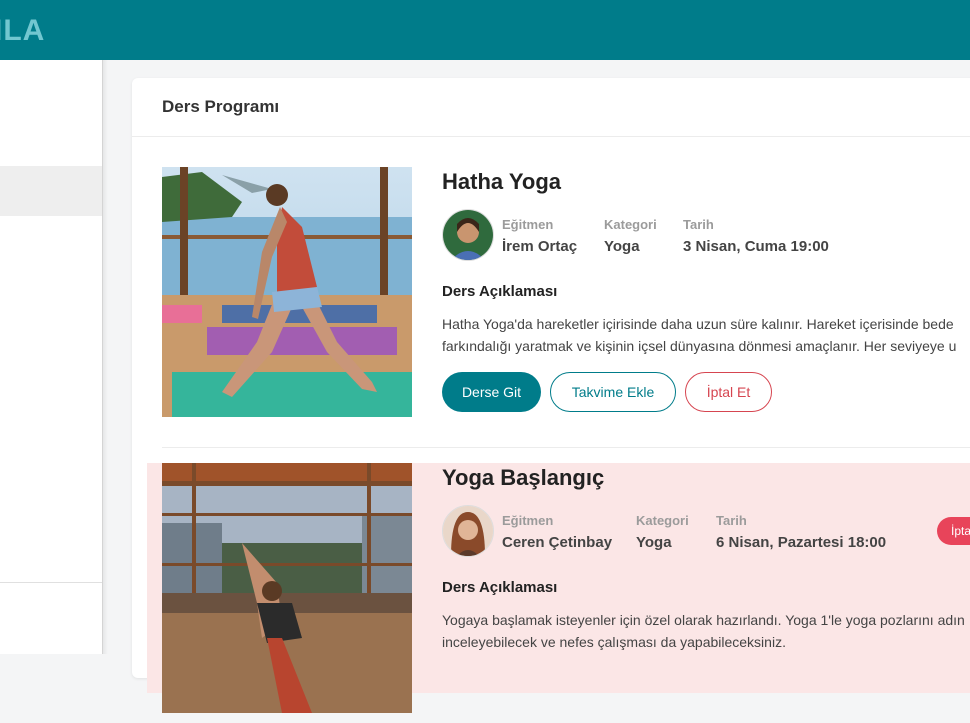 The width and height of the screenshot is (970, 723). Describe the element at coordinates (539, 236) in the screenshot. I see `instructor-info: Eğitmen İrem Ortaç` at that location.